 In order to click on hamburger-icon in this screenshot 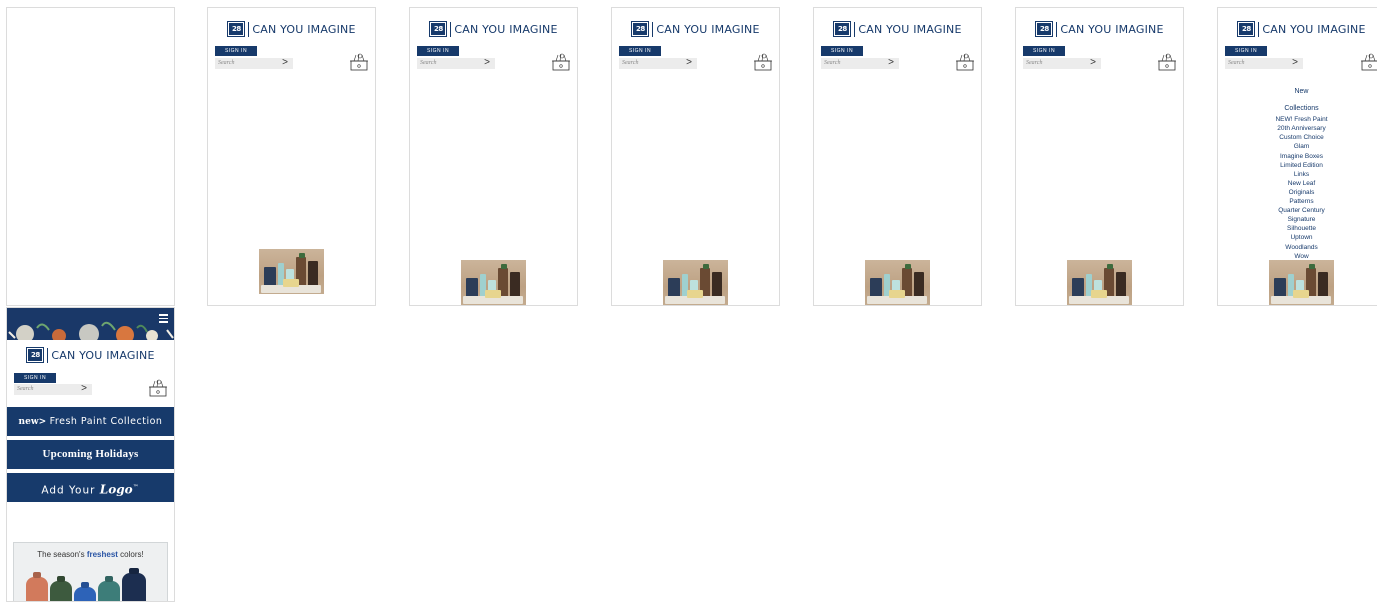, I will do `click(163, 319)`.